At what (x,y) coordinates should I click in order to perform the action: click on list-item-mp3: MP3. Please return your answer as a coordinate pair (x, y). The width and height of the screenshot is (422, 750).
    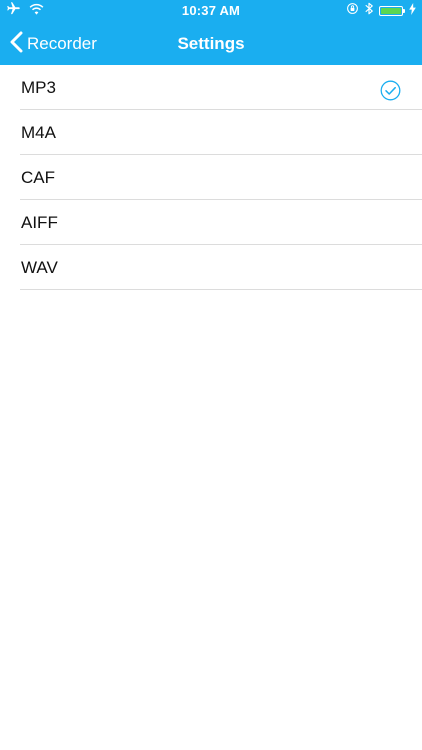
    Looking at the image, I should click on (211, 87).